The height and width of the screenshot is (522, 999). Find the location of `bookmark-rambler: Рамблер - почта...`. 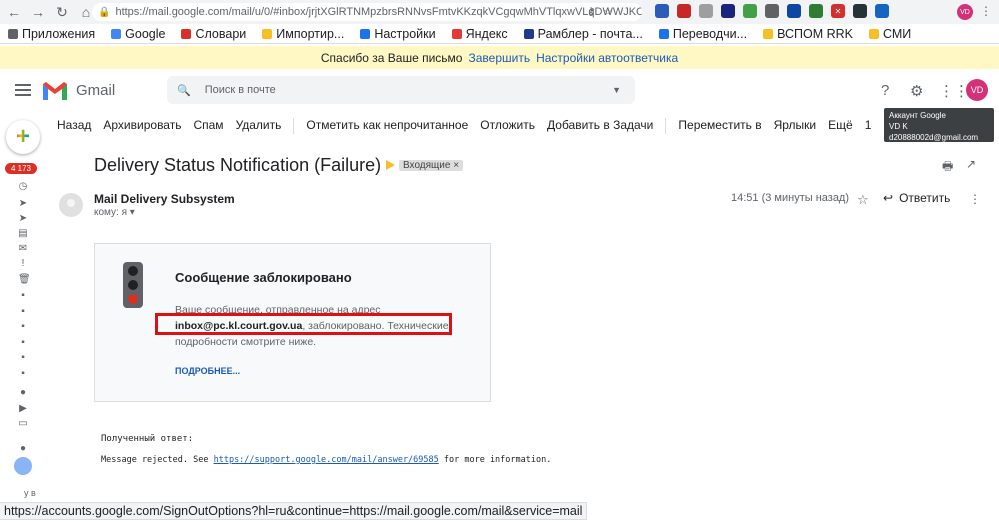

bookmark-rambler: Рамблер - почта... is located at coordinates (583, 34).